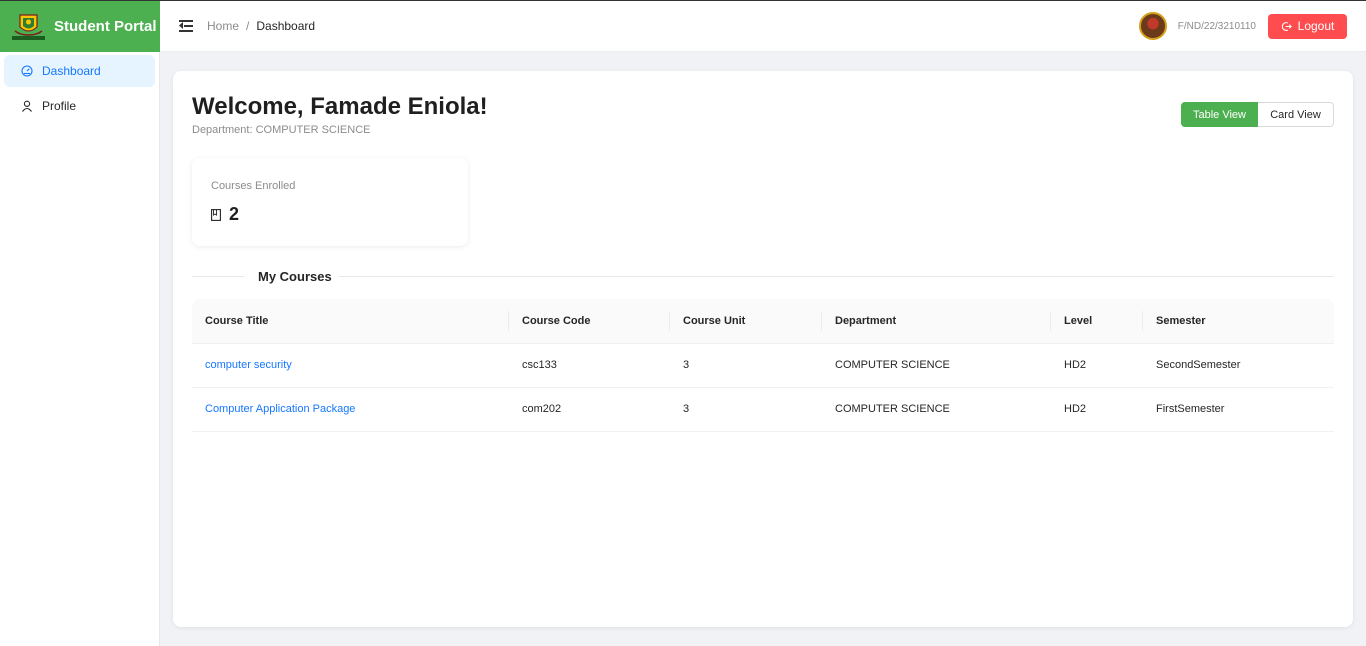 The image size is (1366, 646). What do you see at coordinates (330, 202) in the screenshot?
I see `courses-enrolled-card: Courses Enrolled 2` at bounding box center [330, 202].